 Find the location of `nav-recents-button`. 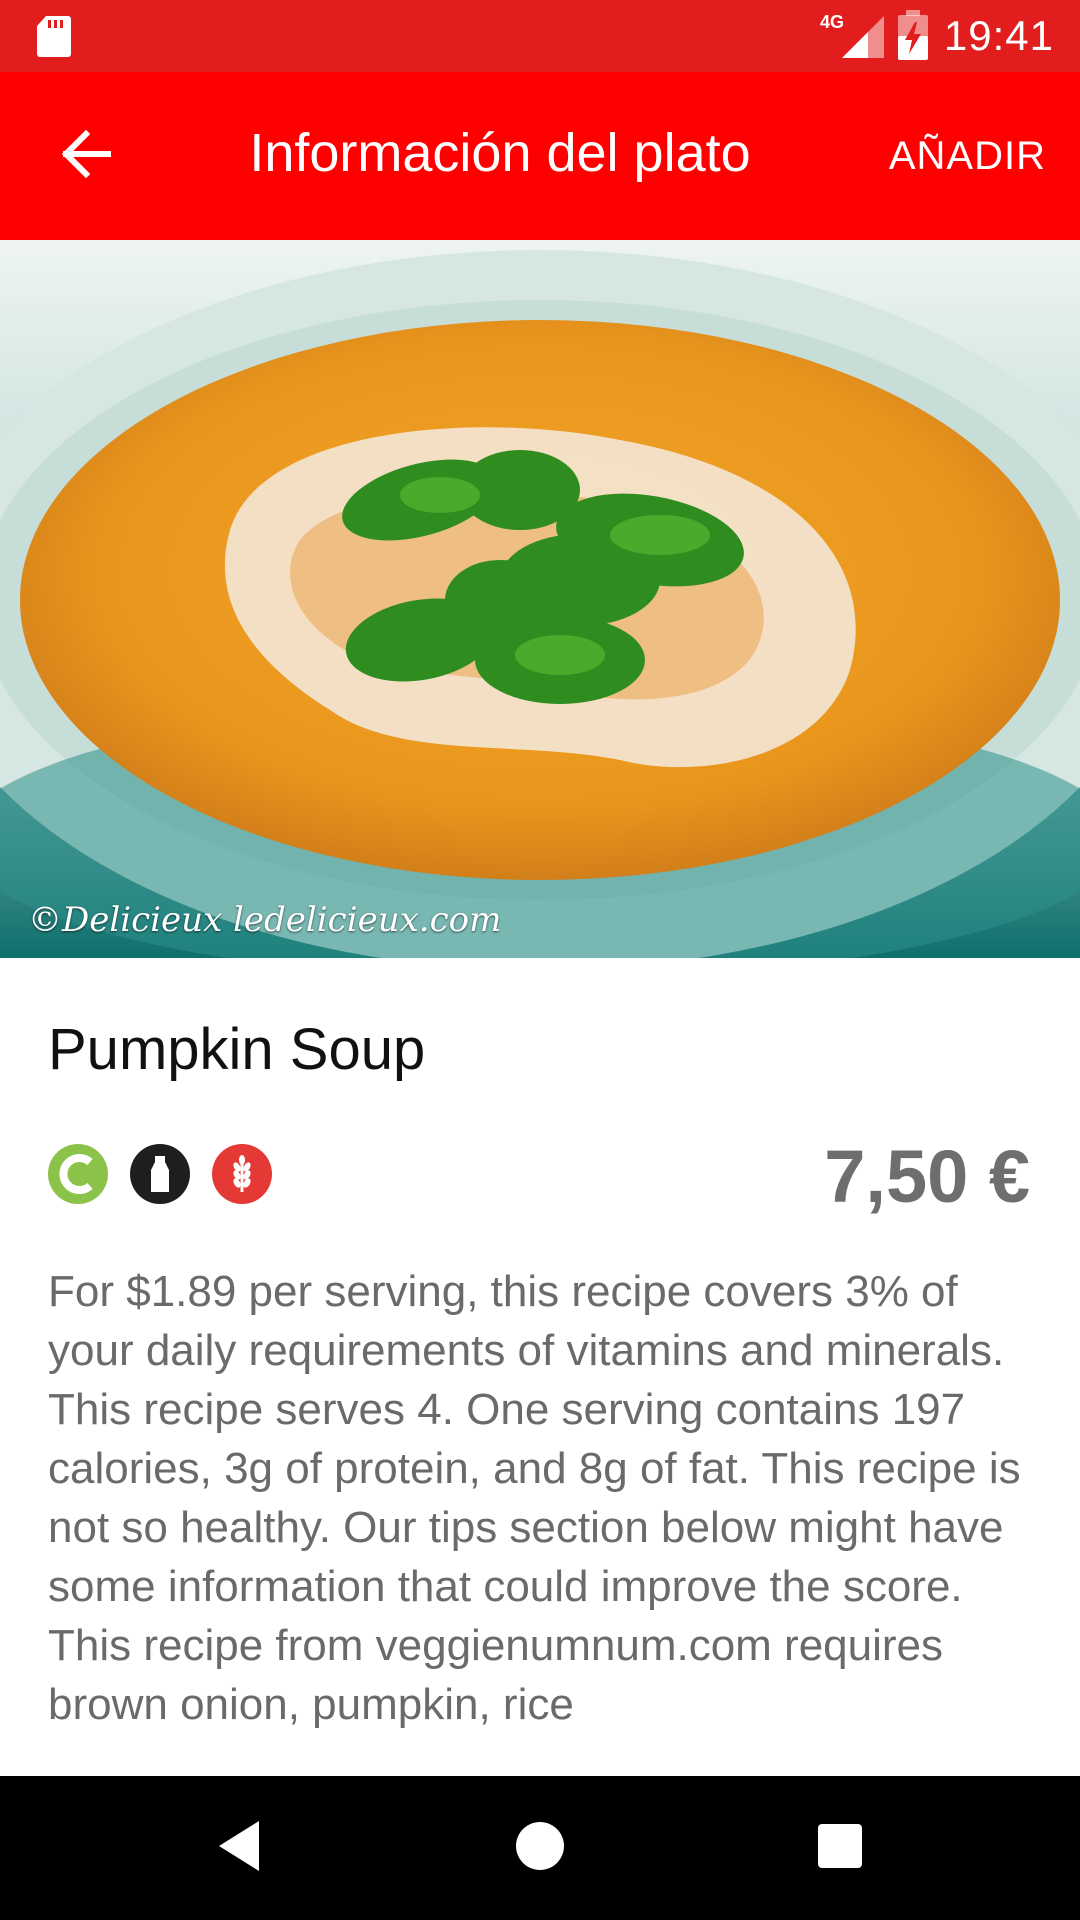

nav-recents-button is located at coordinates (840, 1848).